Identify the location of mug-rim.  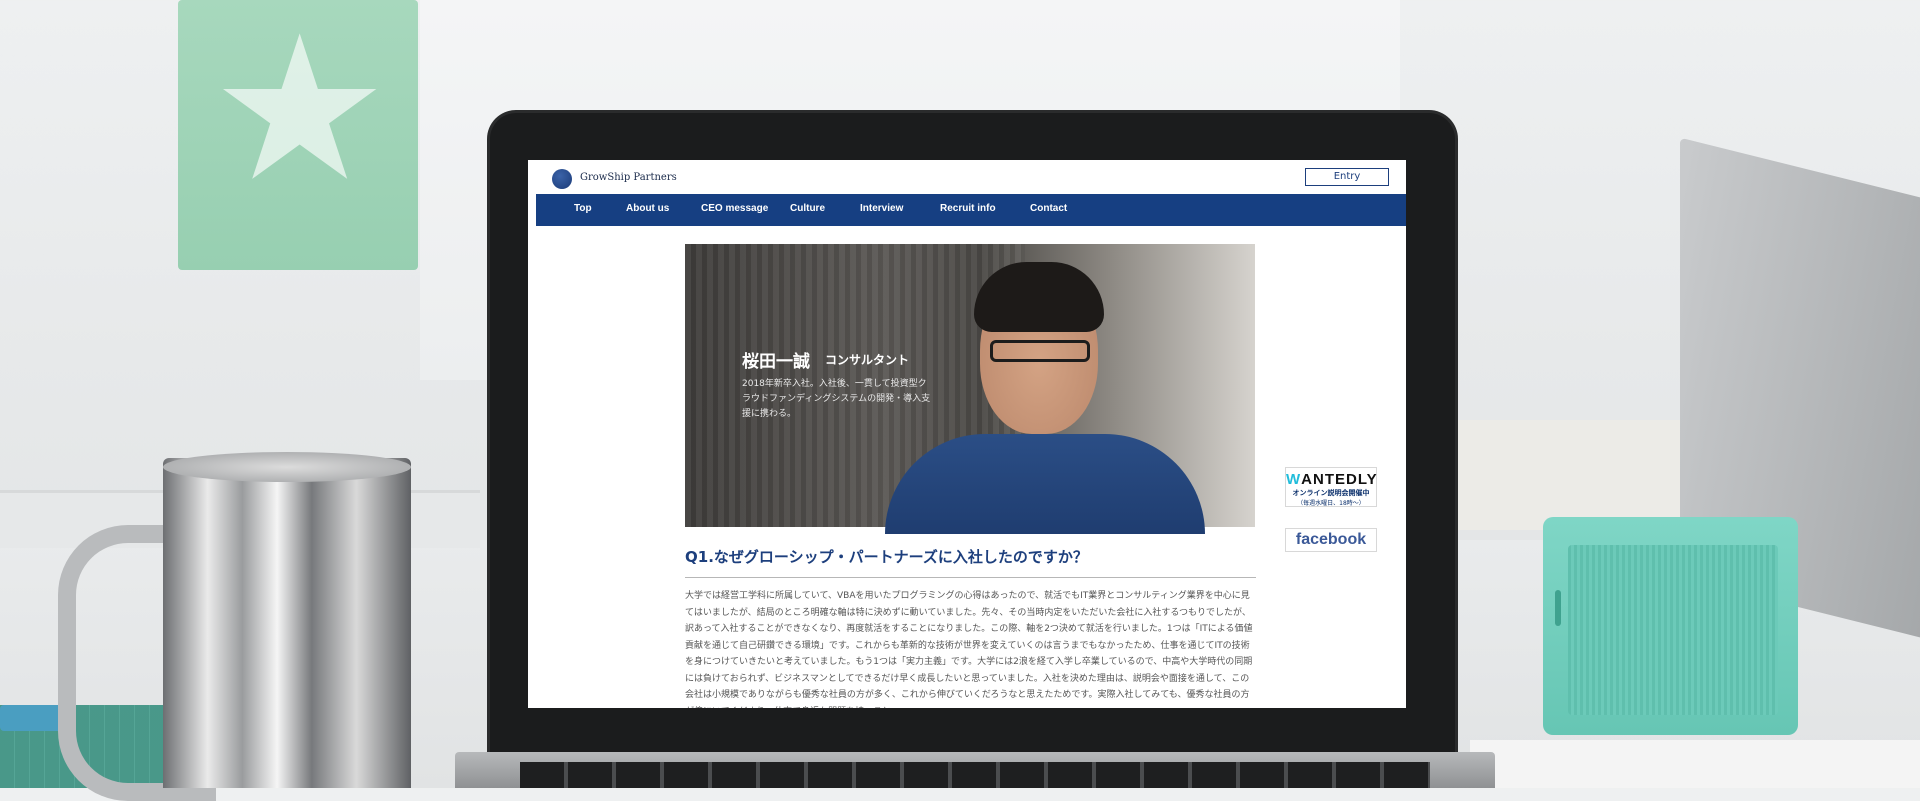
(287, 467).